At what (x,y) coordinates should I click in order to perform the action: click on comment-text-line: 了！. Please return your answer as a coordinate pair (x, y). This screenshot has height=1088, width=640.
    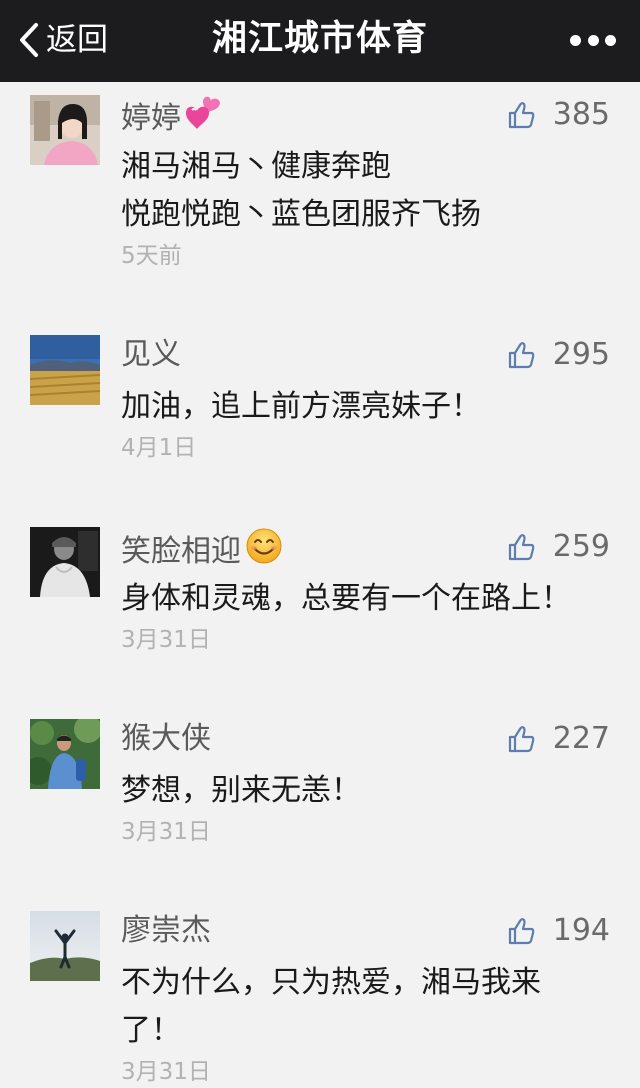
    Looking at the image, I should click on (151, 1030).